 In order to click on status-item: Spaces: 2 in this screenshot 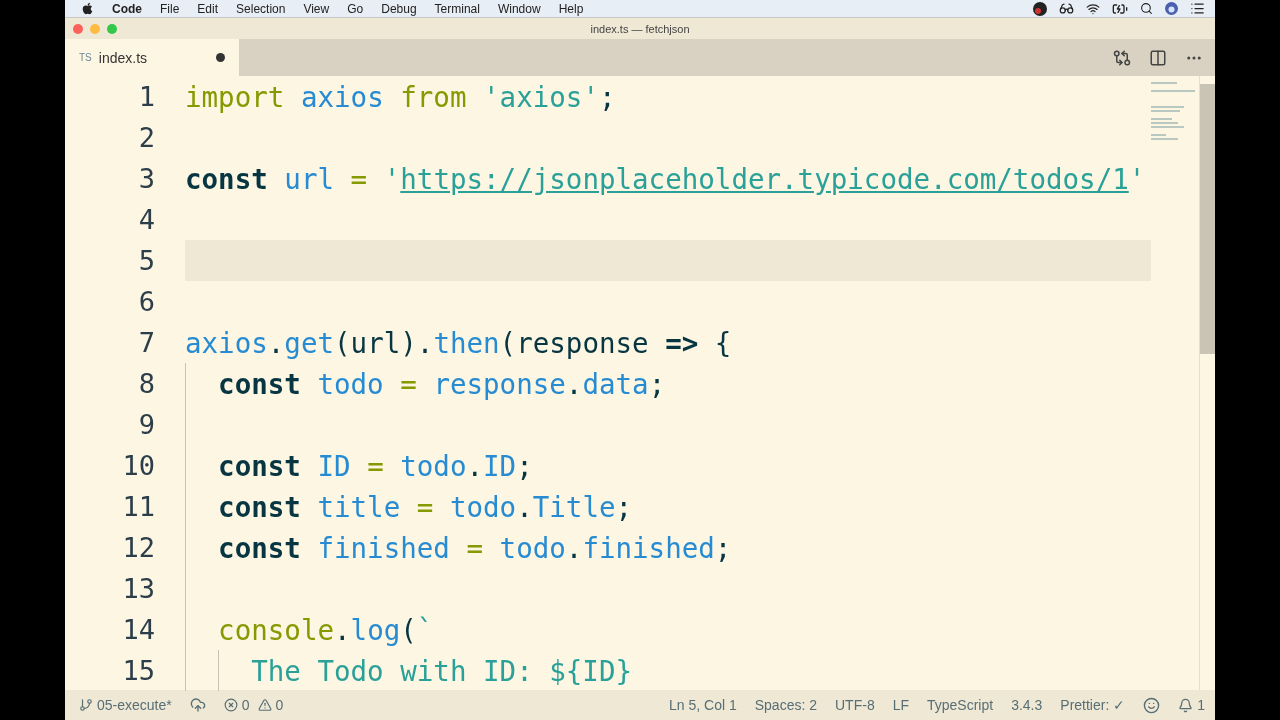, I will do `click(785, 705)`.